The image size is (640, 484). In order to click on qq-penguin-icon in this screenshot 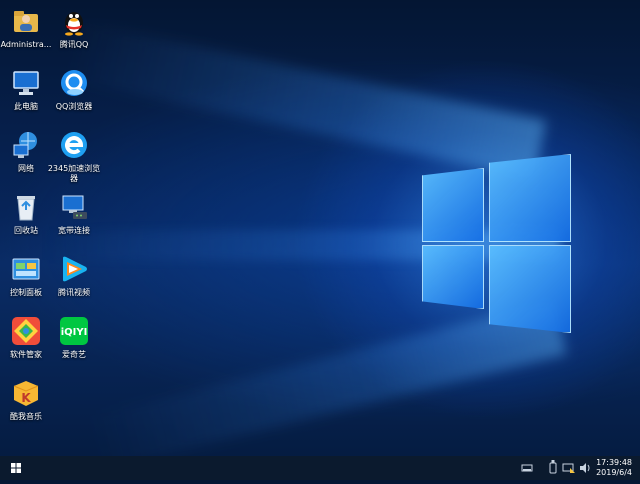, I will do `click(74, 21)`.